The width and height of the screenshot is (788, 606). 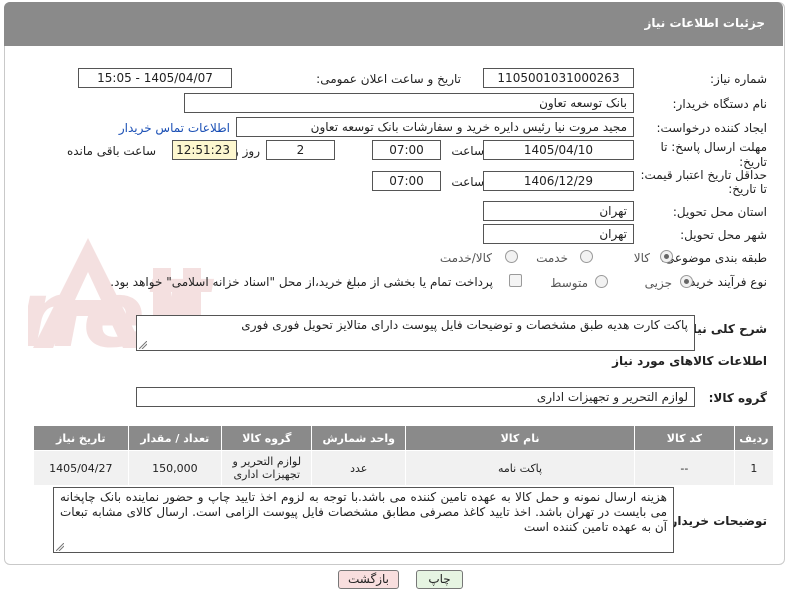 I want to click on city-label: شهر محل تحویل:, so click(x=723, y=235).